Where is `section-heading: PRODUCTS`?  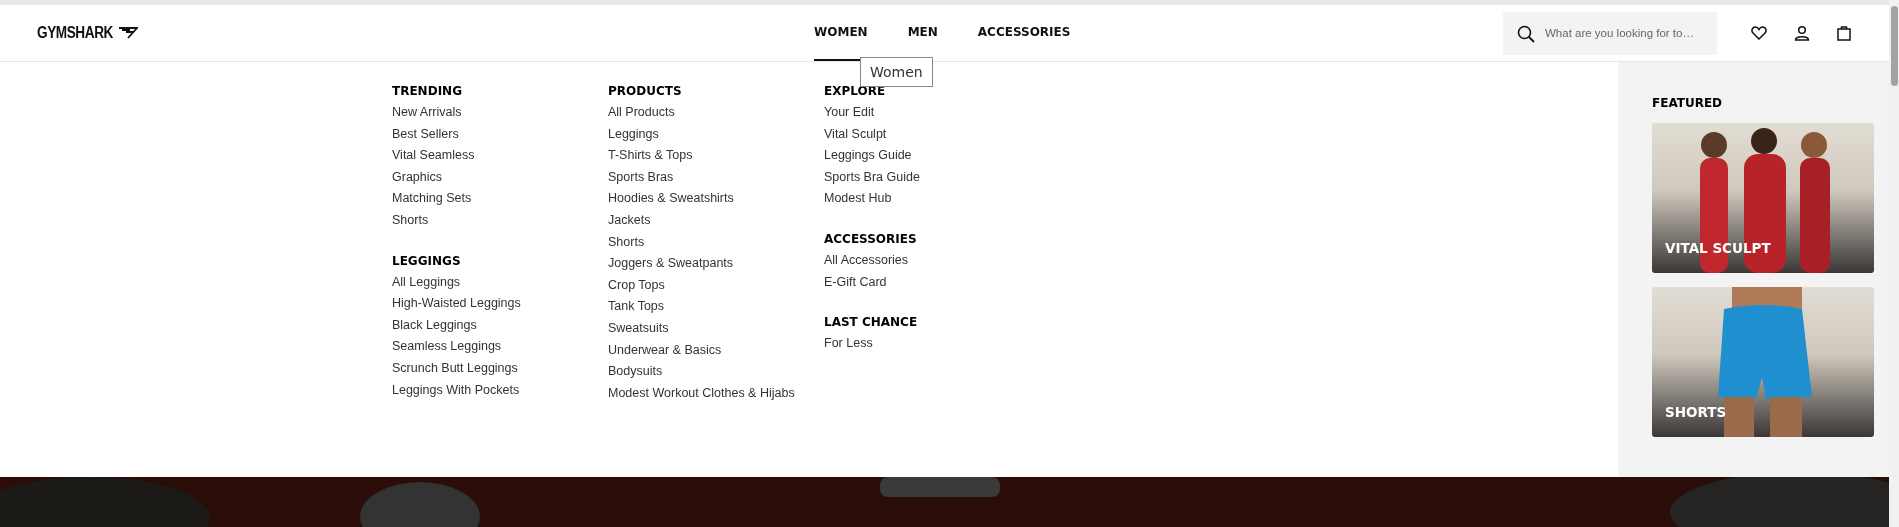 section-heading: PRODUCTS is located at coordinates (645, 92).